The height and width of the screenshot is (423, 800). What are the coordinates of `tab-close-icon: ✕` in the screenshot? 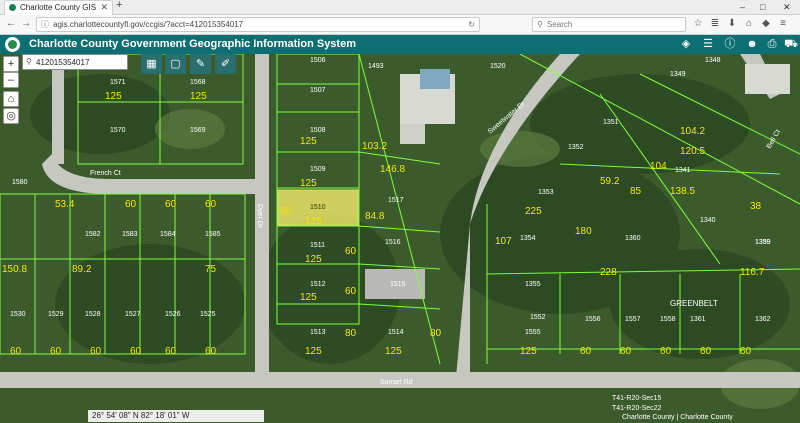 It's located at (104, 7).